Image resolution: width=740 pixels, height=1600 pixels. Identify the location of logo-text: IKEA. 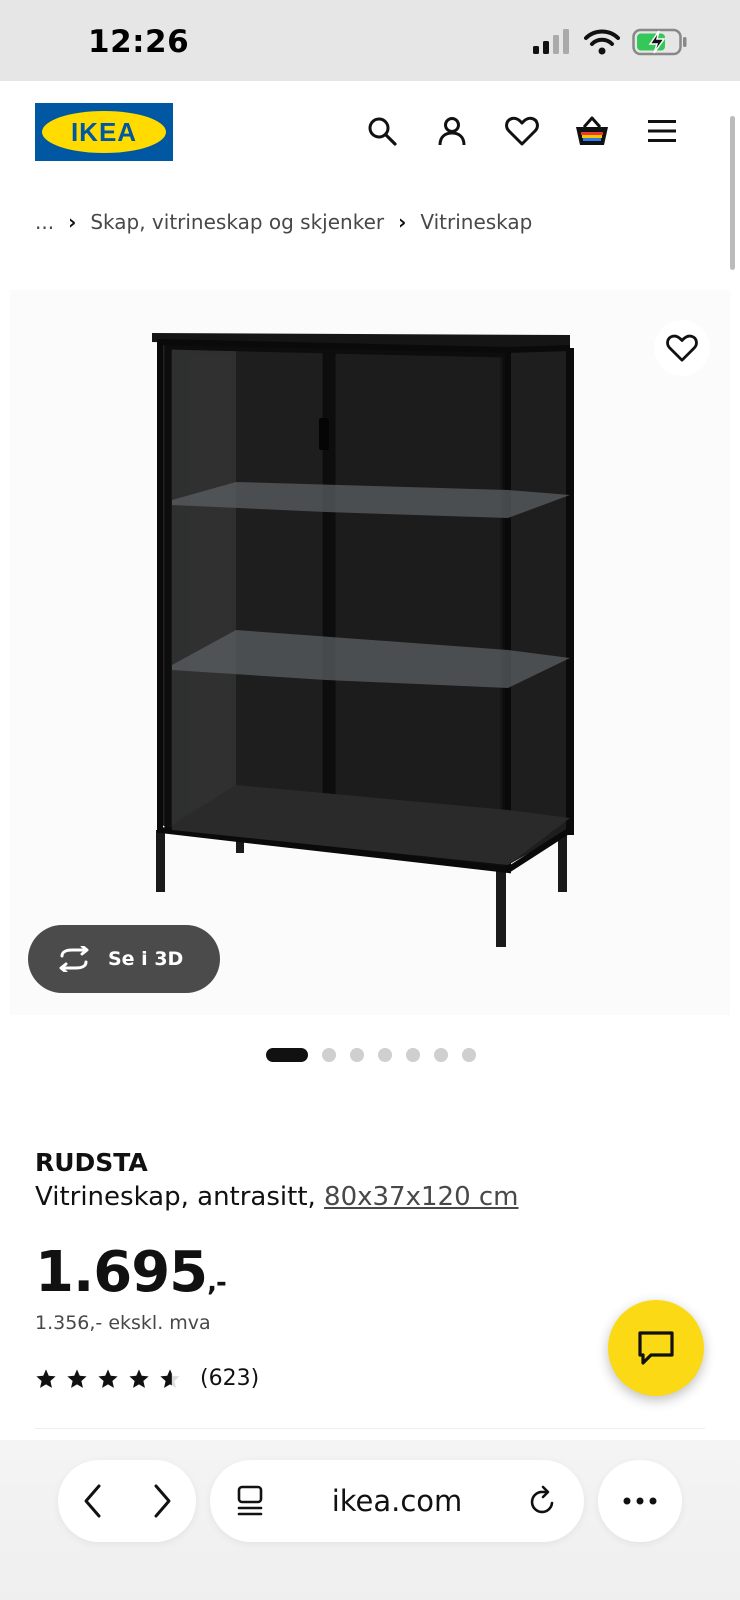
(104, 131).